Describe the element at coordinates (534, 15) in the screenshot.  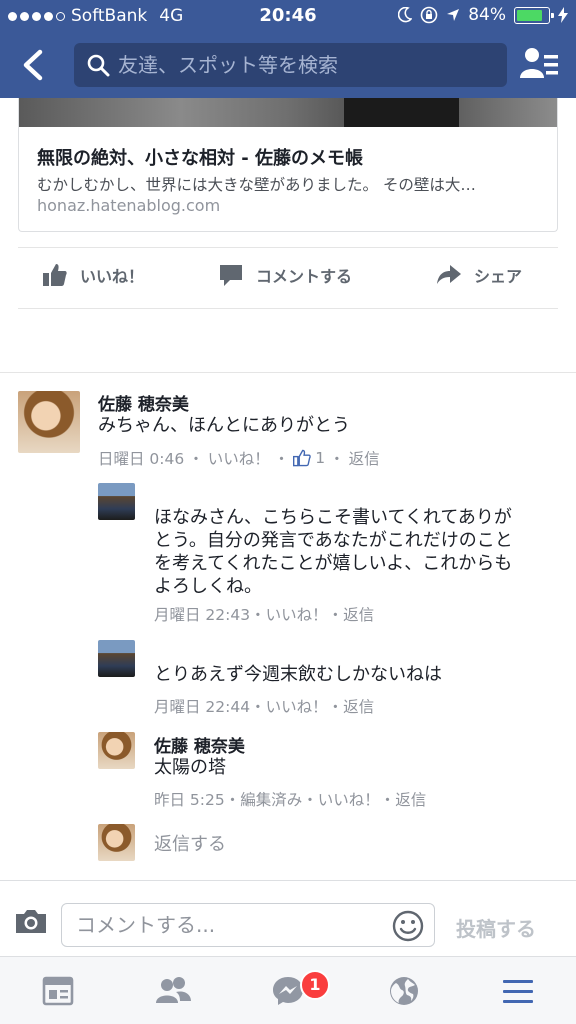
I see `battery-icon` at that location.